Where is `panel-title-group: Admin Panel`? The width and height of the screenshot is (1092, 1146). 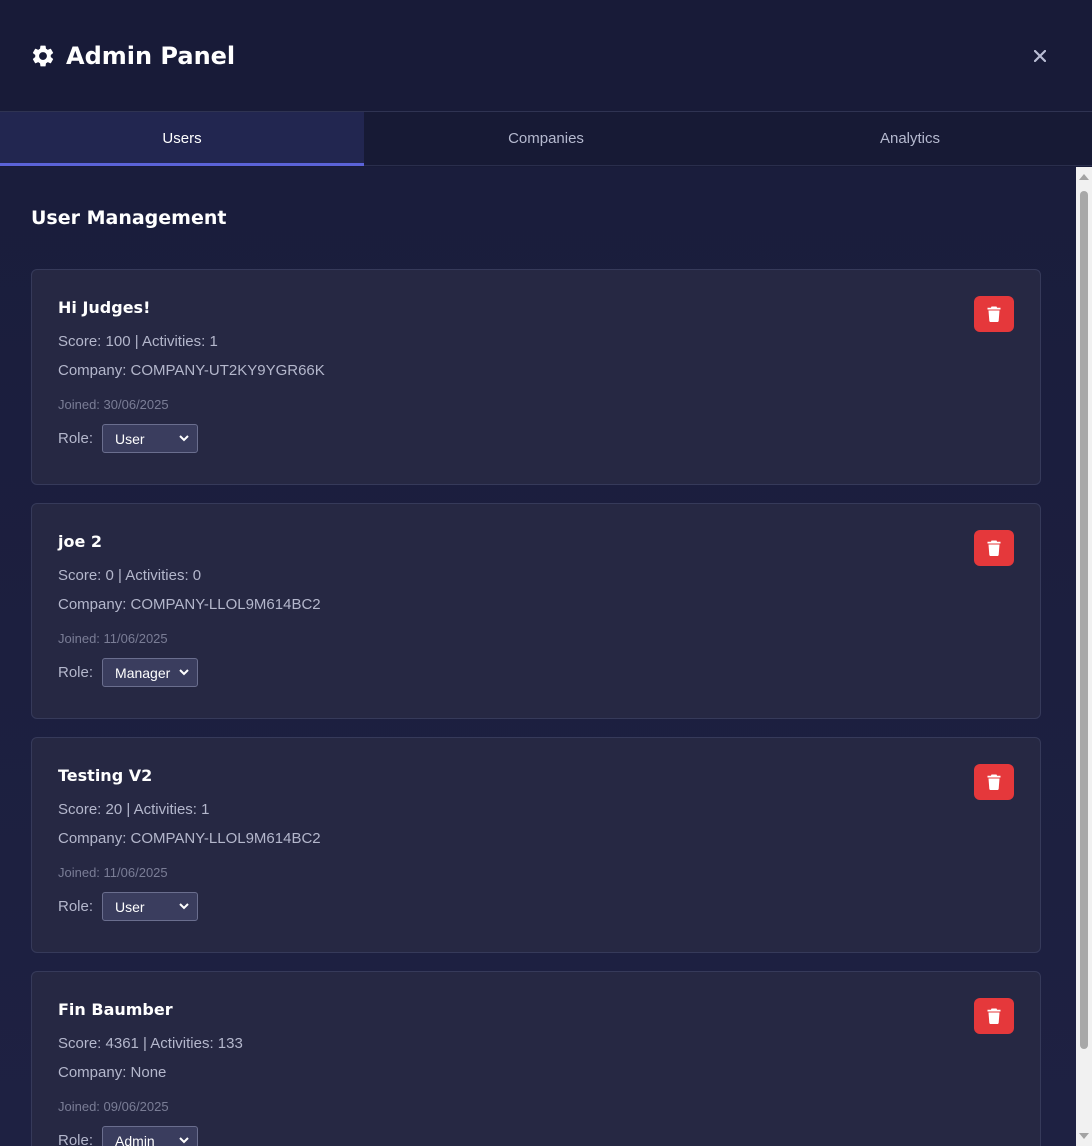
panel-title-group: Admin Panel is located at coordinates (132, 56).